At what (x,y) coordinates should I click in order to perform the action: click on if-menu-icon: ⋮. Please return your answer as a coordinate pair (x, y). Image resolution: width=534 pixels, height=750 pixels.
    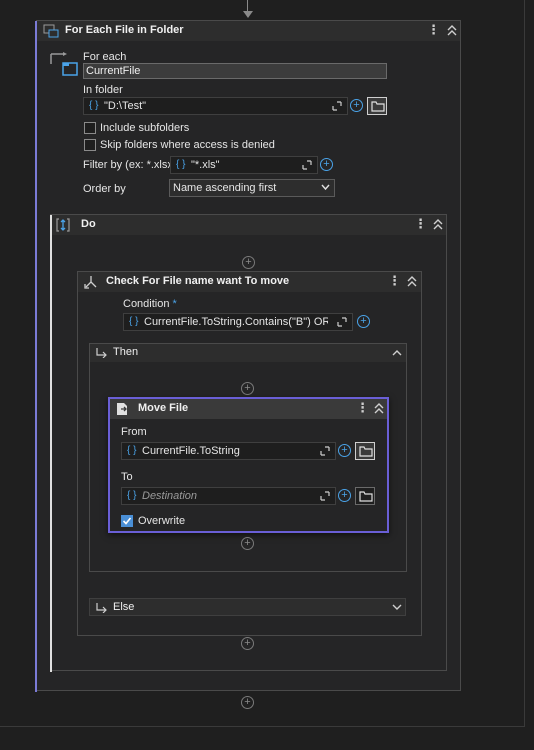
    Looking at the image, I should click on (394, 282).